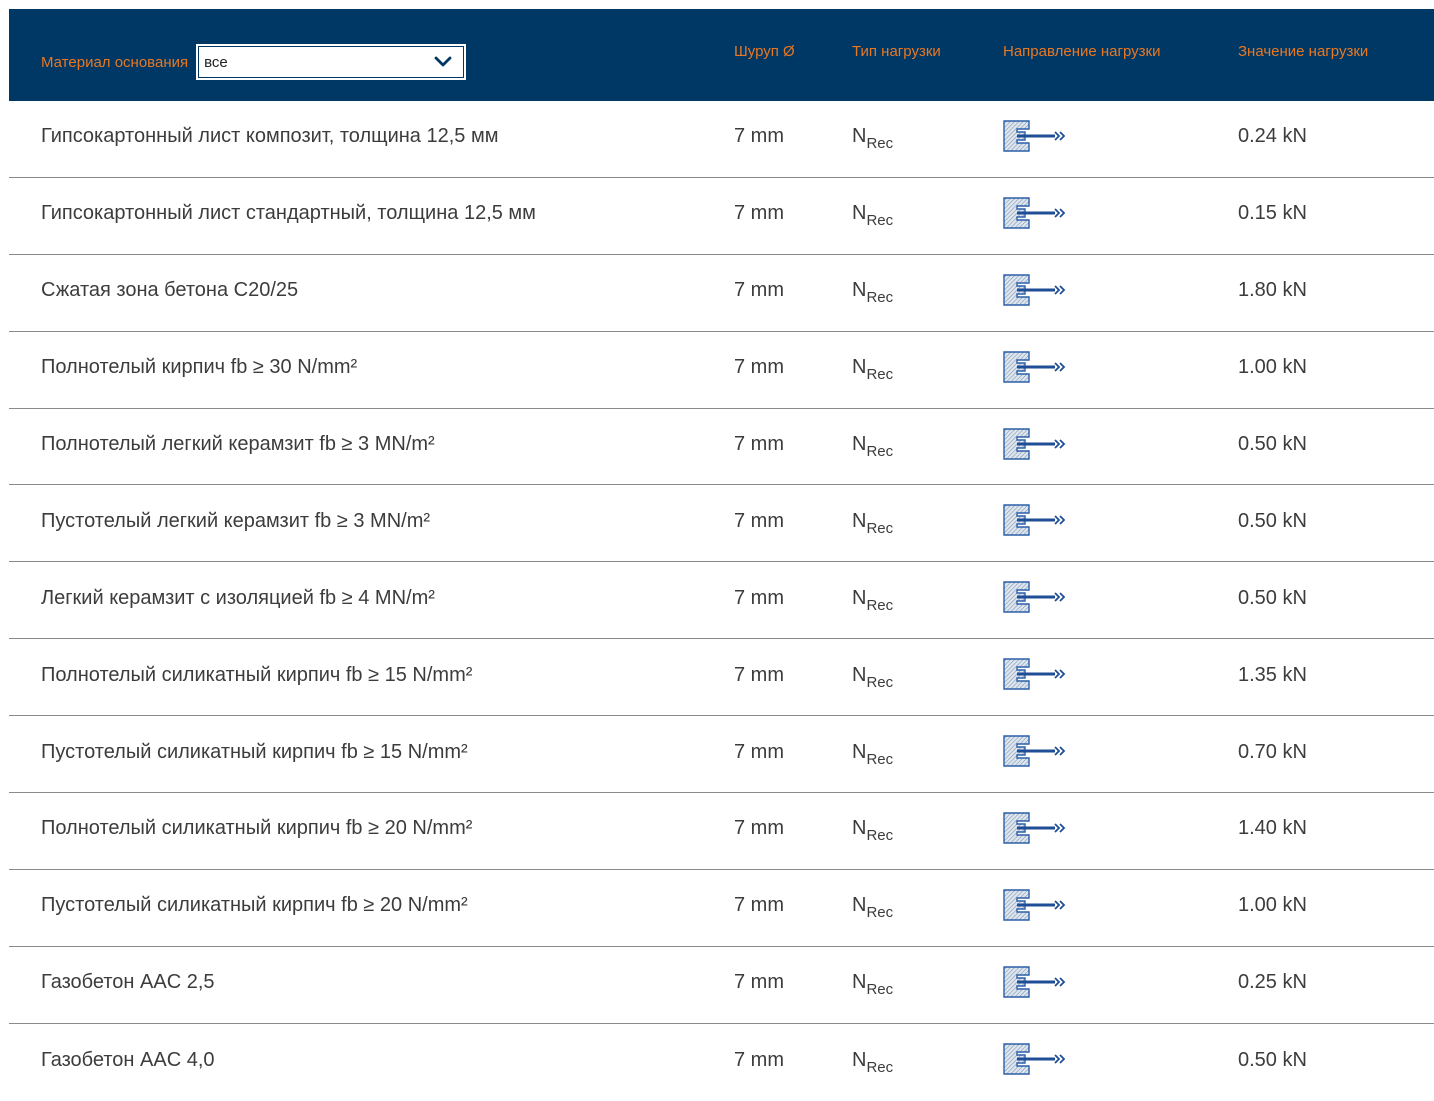 This screenshot has width=1434, height=1101. Describe the element at coordinates (236, 520) in the screenshot. I see `material-cell: Пустотелый легкий керамзит fb ≥ 3 MN/m²` at that location.